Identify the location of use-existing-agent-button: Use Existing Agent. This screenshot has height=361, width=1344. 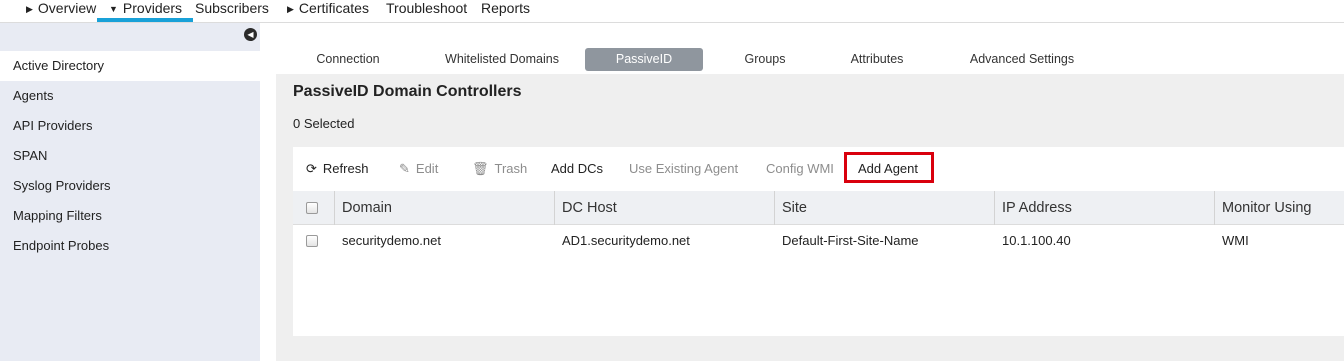
(683, 169).